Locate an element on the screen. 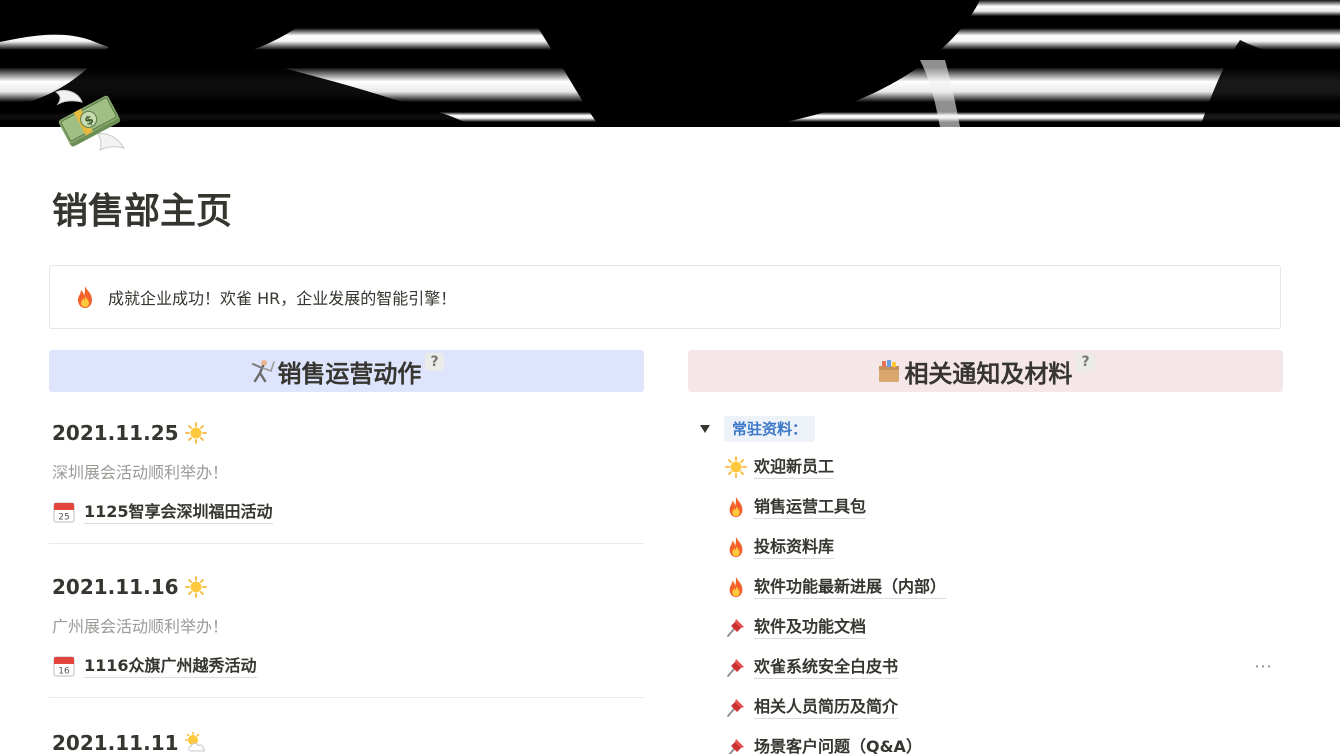  svg-text: 16 is located at coordinates (64, 672).